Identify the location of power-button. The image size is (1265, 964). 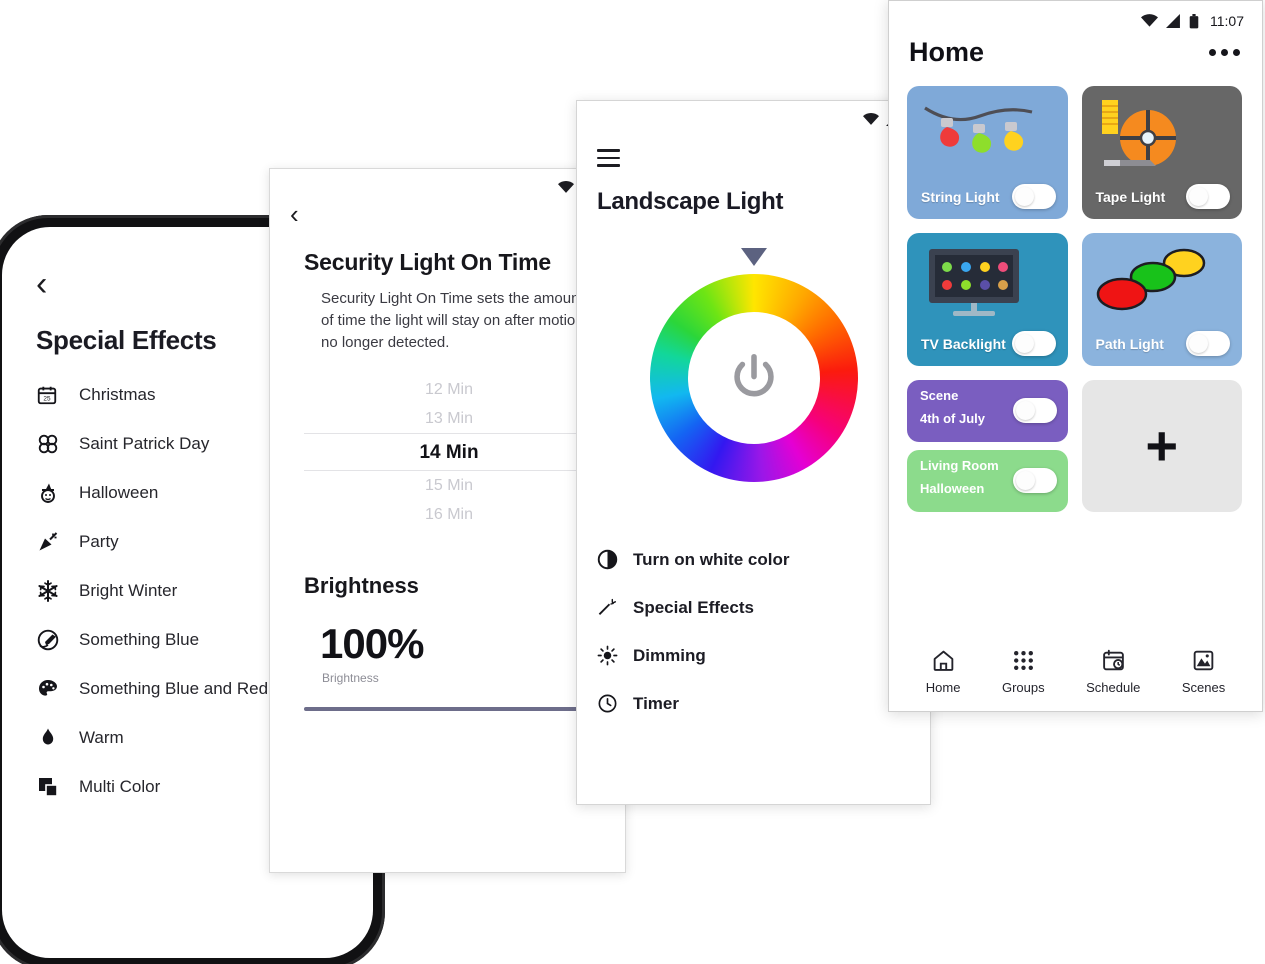
(753, 377).